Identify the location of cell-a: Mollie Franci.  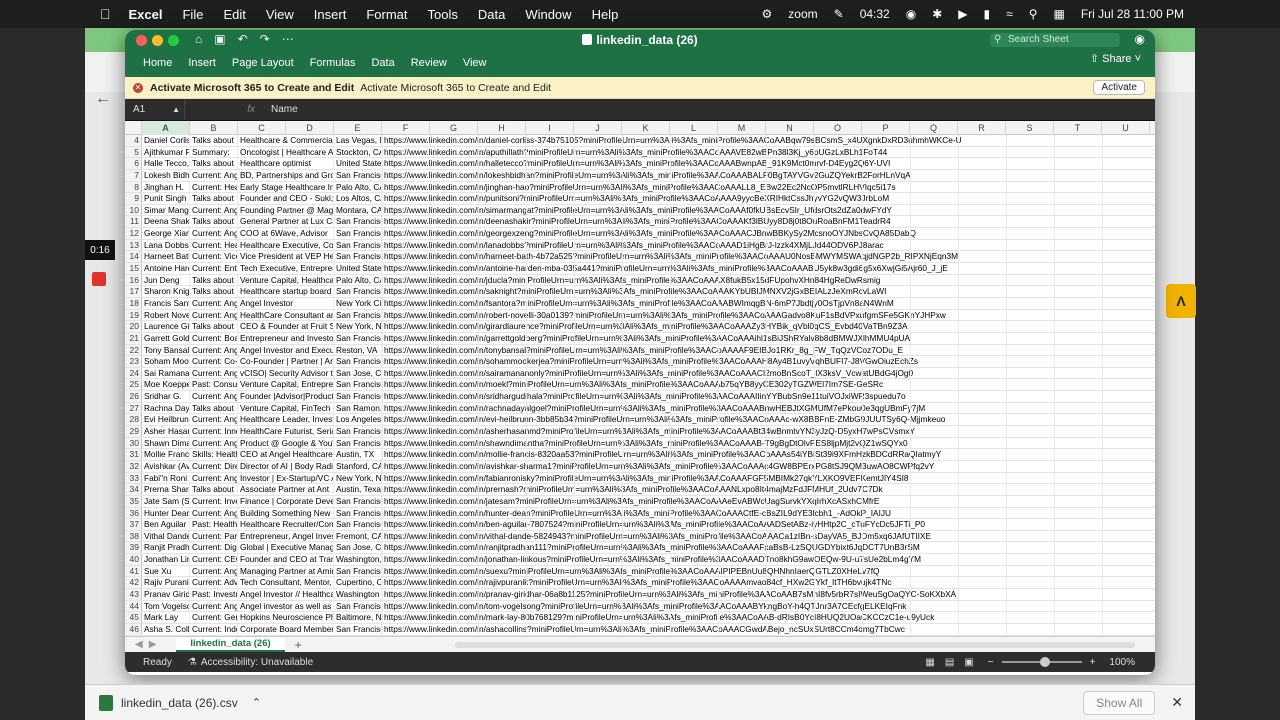
(166, 454).